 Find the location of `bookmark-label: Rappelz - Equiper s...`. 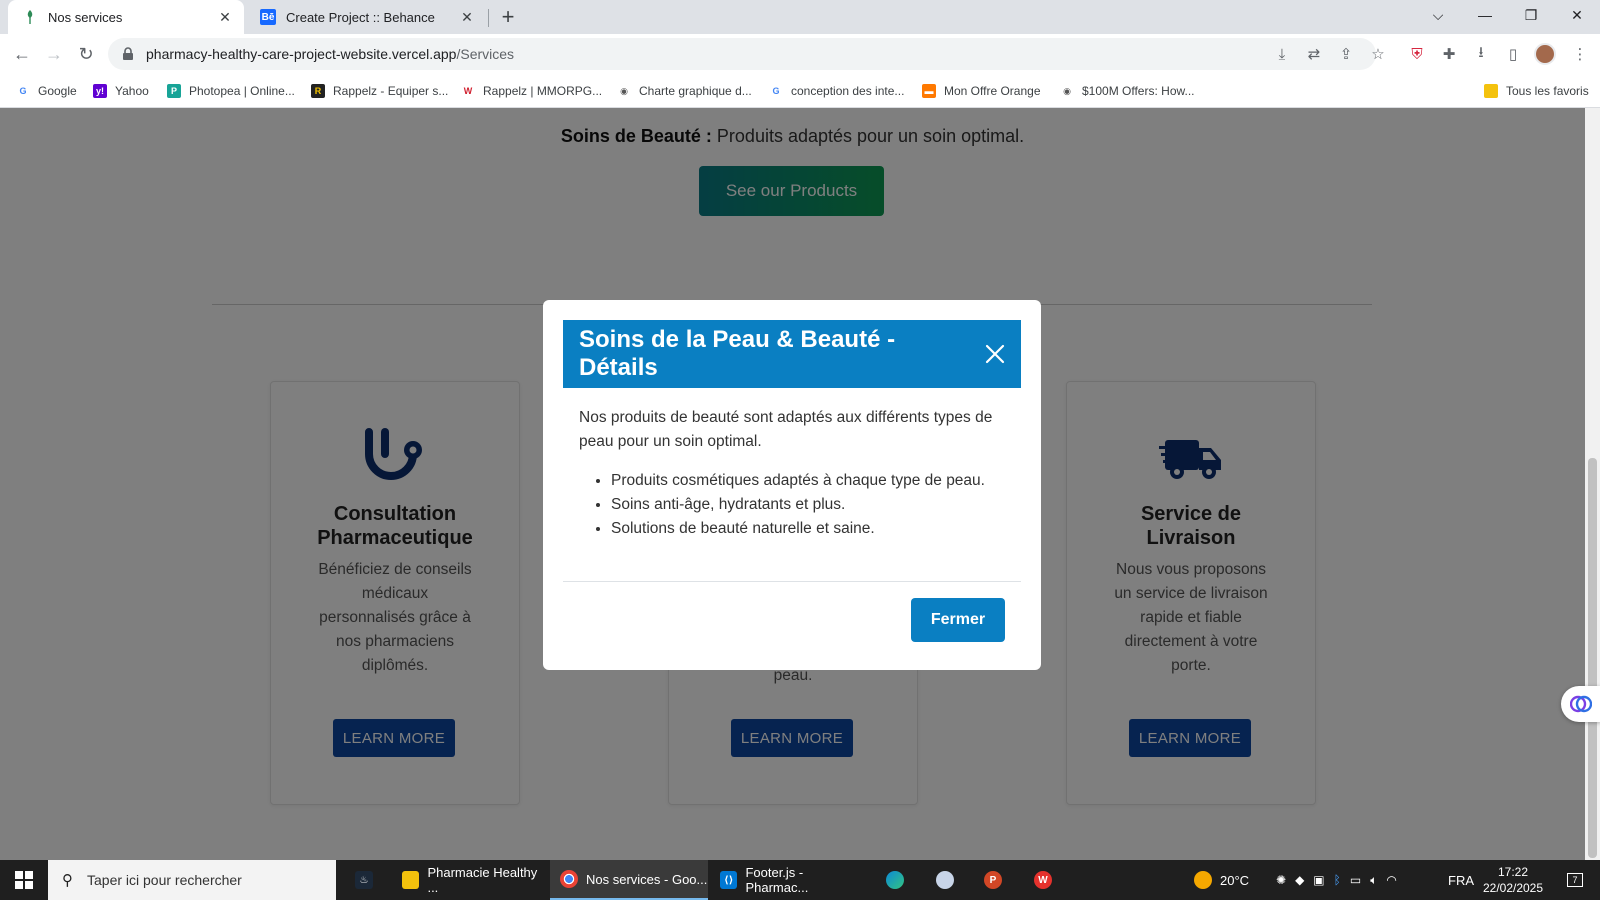

bookmark-label: Rappelz - Equiper s... is located at coordinates (391, 91).